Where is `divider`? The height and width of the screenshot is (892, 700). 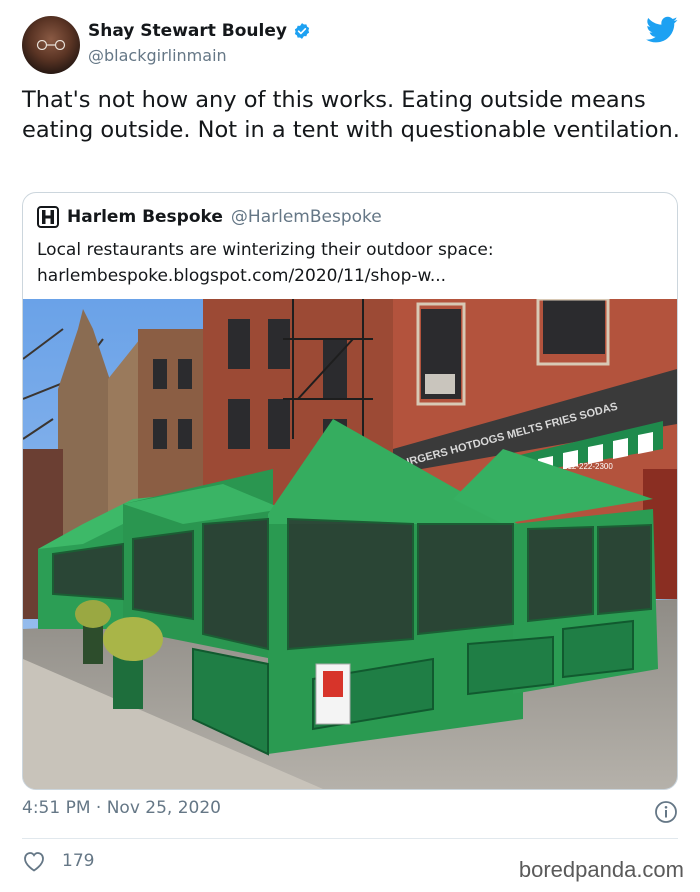
divider is located at coordinates (350, 838).